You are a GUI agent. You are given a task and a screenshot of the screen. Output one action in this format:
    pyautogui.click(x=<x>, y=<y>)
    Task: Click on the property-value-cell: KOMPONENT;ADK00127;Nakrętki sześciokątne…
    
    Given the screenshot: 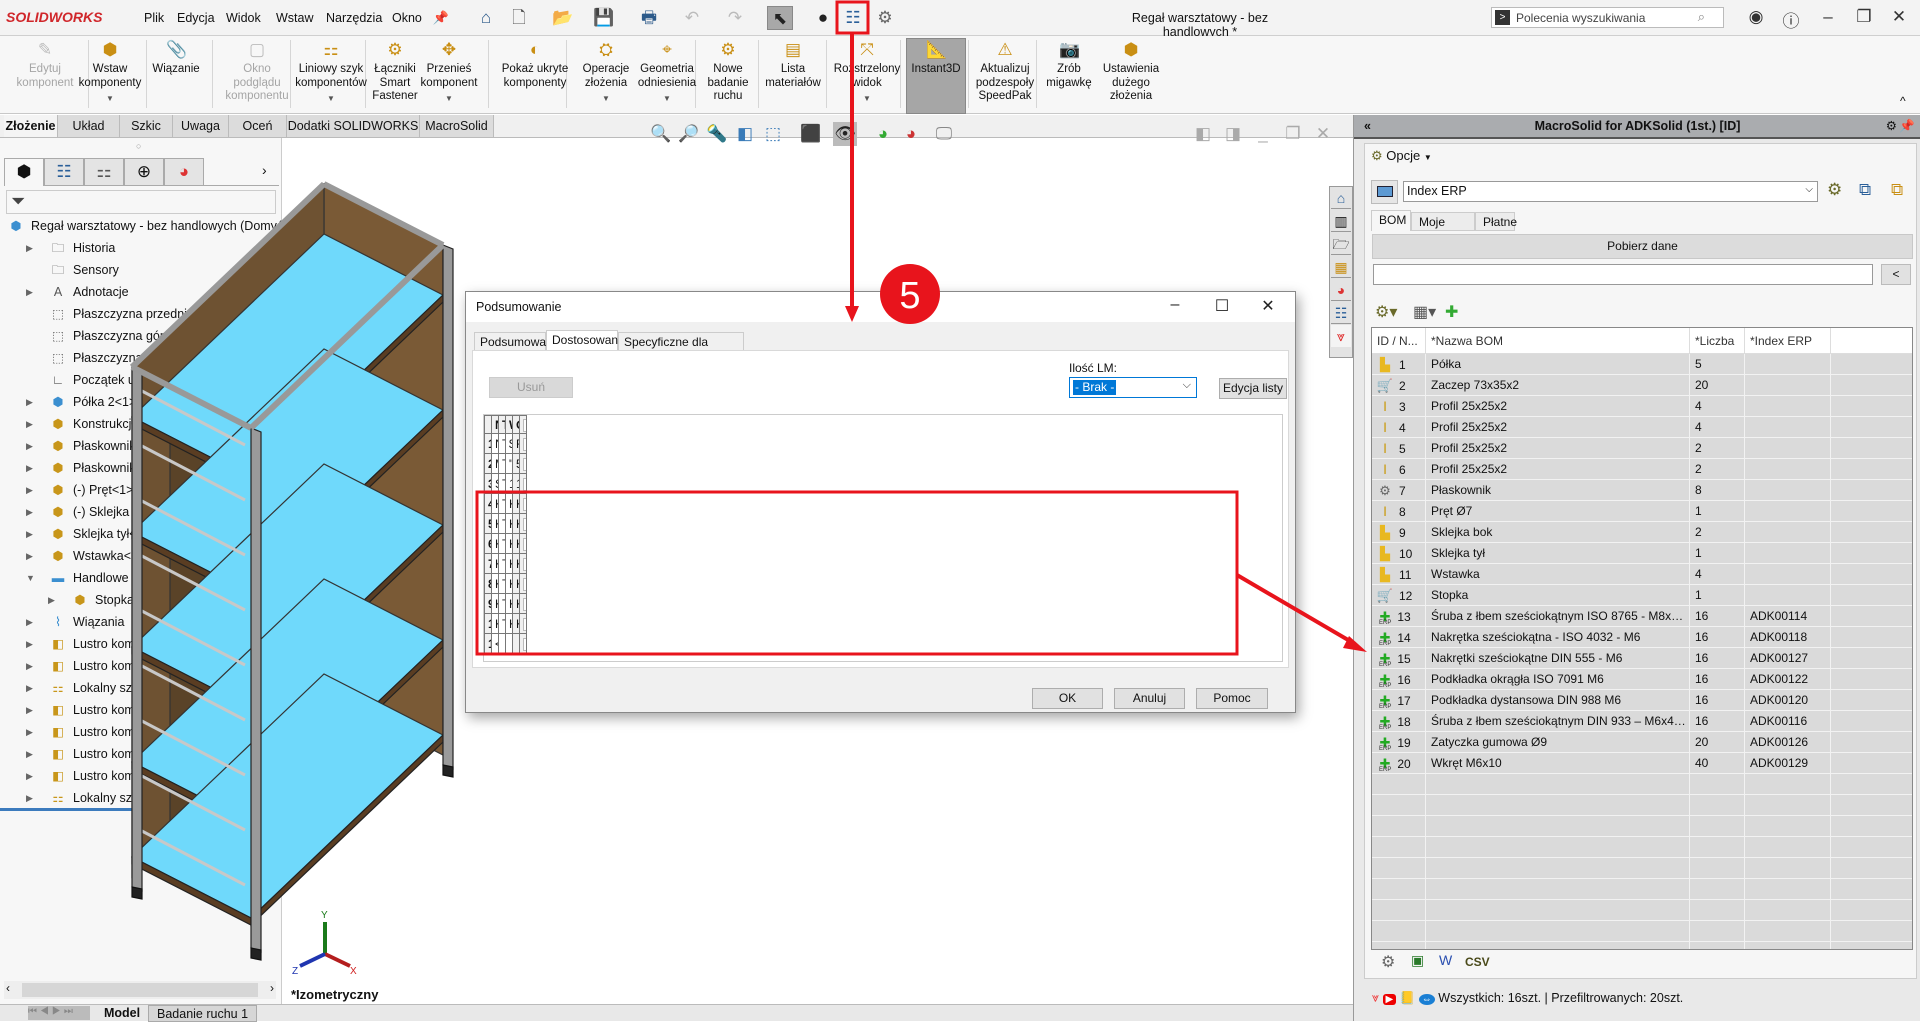 What is the action you would take?
    pyautogui.click(x=509, y=543)
    